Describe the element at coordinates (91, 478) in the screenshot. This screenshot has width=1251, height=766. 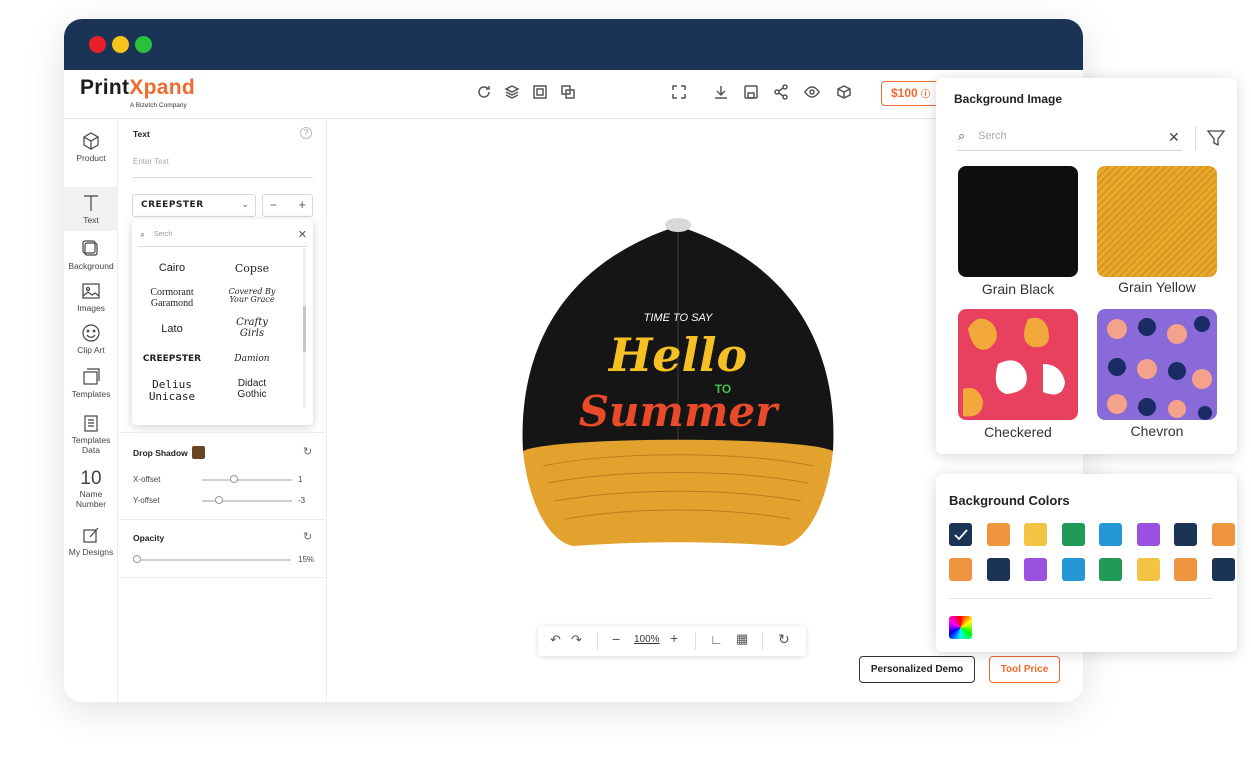
I see `name-number-glyph: 10` at that location.